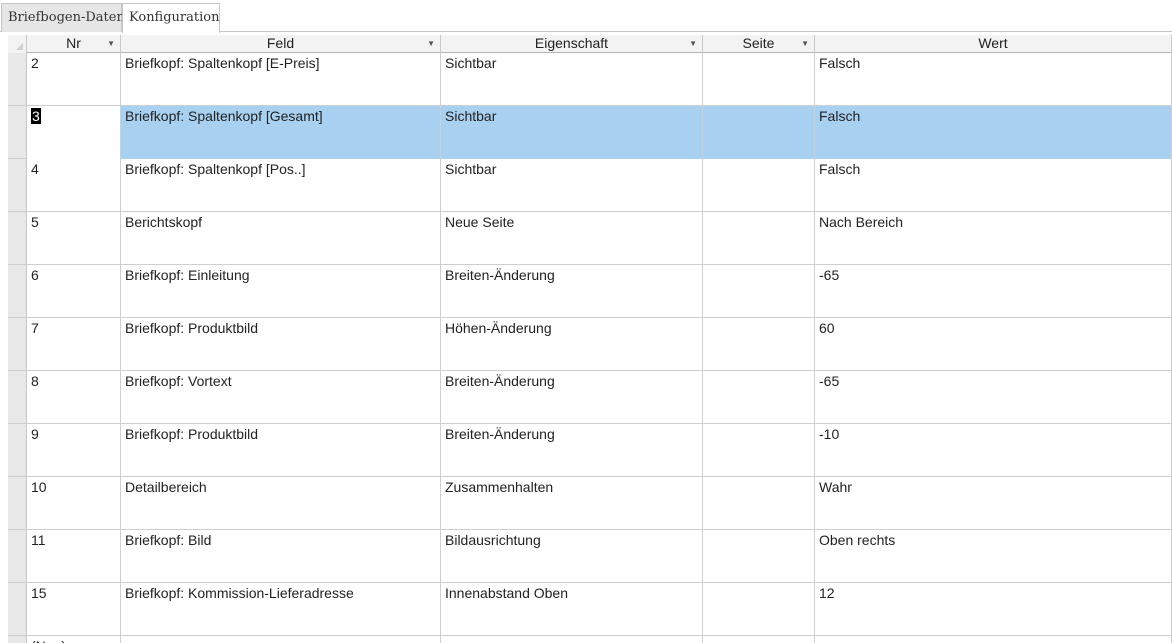 Image resolution: width=1172 pixels, height=643 pixels. I want to click on column-header-wert: Wert, so click(993, 44).